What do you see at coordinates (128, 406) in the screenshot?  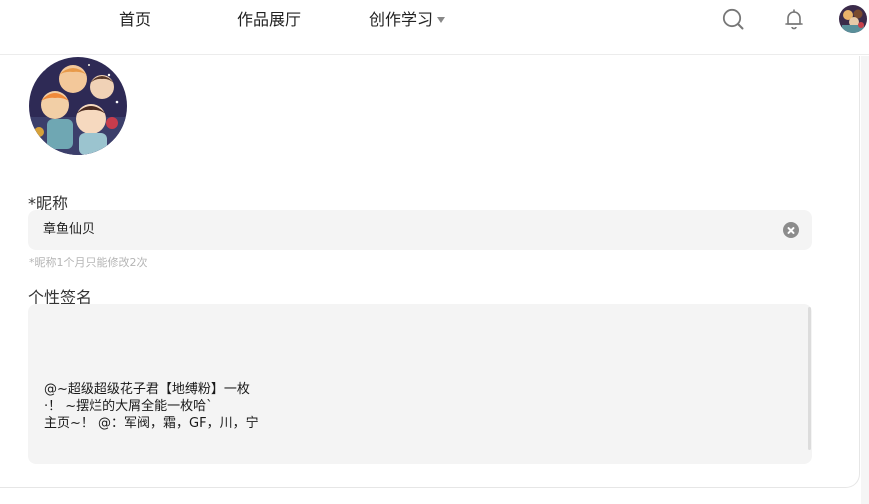 I see `signature-line: ·！ ~摆烂的大屑全能一枚哈`` at bounding box center [128, 406].